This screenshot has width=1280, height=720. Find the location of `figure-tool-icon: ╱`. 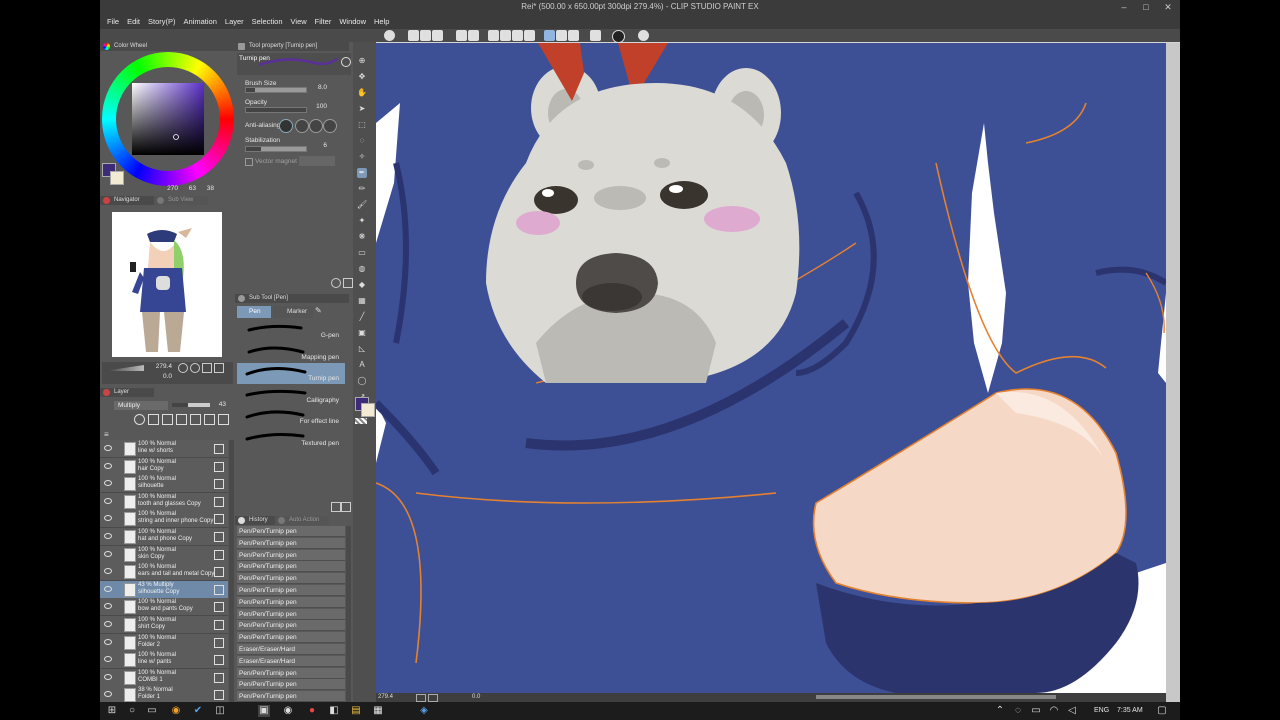

figure-tool-icon: ╱ is located at coordinates (362, 317).